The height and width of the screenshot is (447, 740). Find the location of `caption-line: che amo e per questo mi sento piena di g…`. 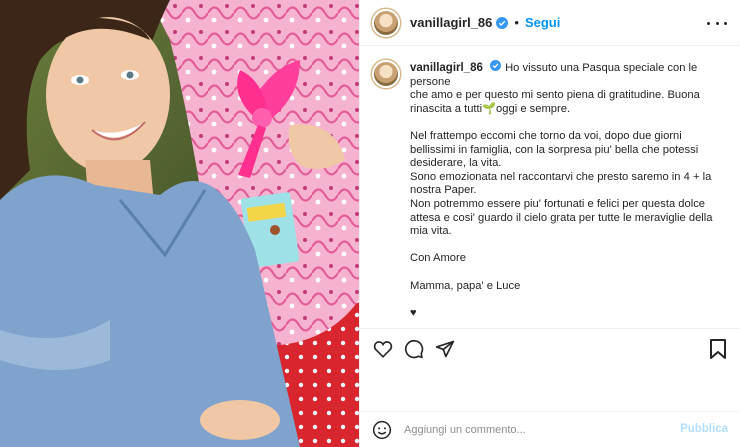

caption-line: che amo e per questo mi sento piena di g… is located at coordinates (555, 95).